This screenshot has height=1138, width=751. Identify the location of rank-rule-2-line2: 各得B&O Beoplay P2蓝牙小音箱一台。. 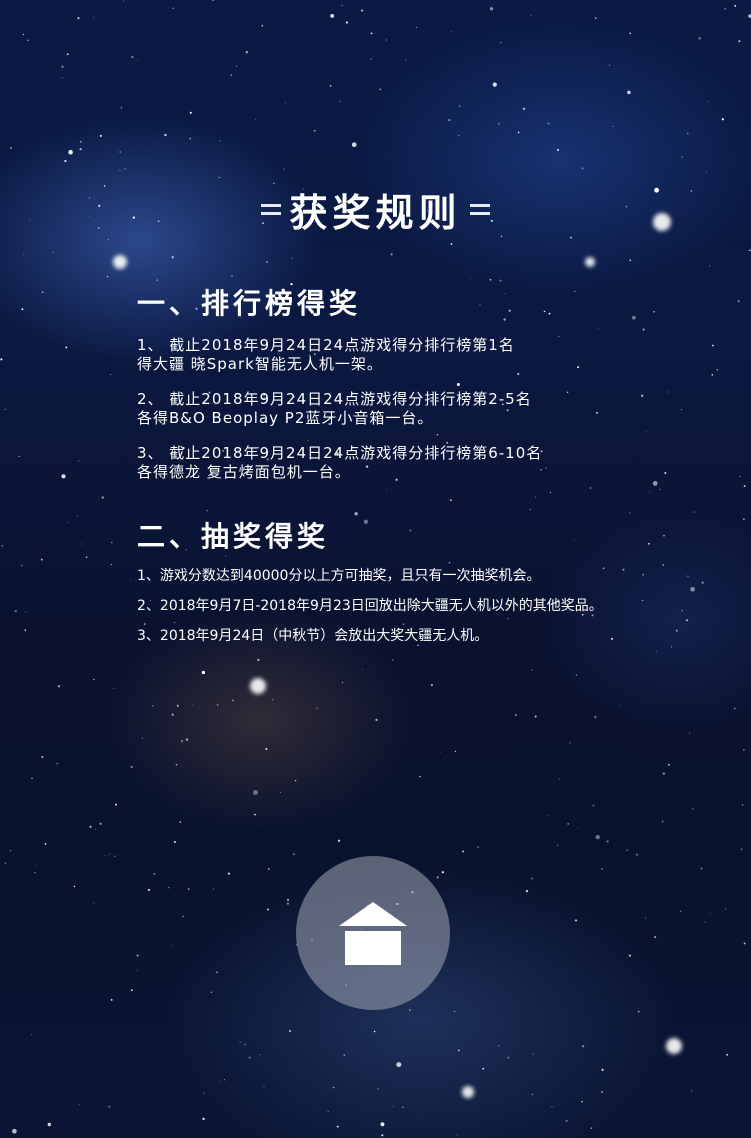
(285, 418).